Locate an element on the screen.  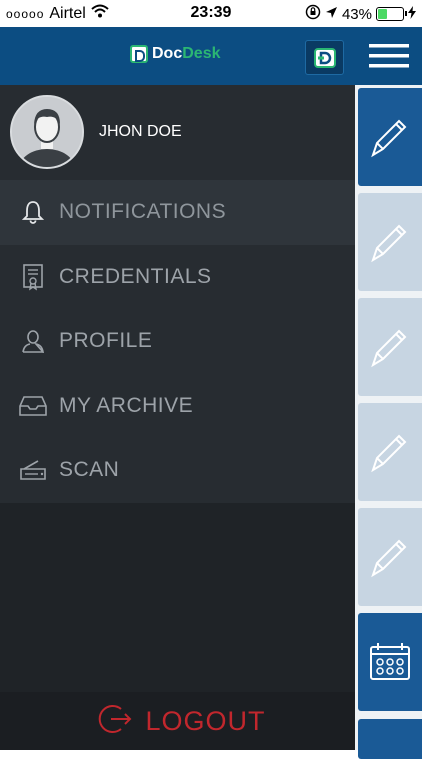
menu-label-my-archive: MY ARCHIVE is located at coordinates (126, 405).